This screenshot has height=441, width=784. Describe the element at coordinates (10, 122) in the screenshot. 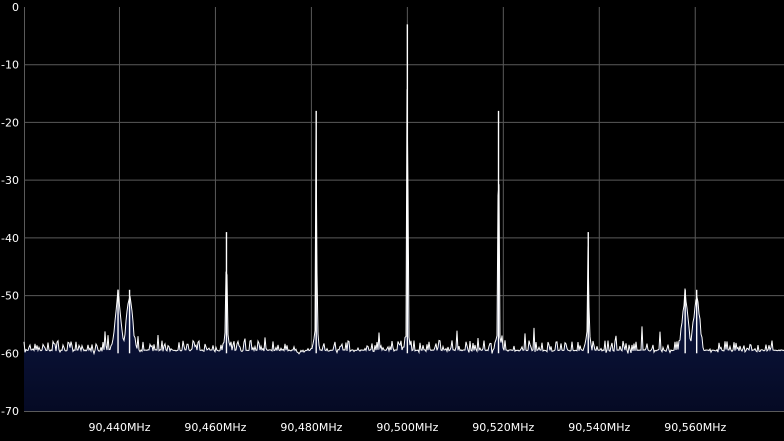

I see `y-tick-label: -20` at that location.